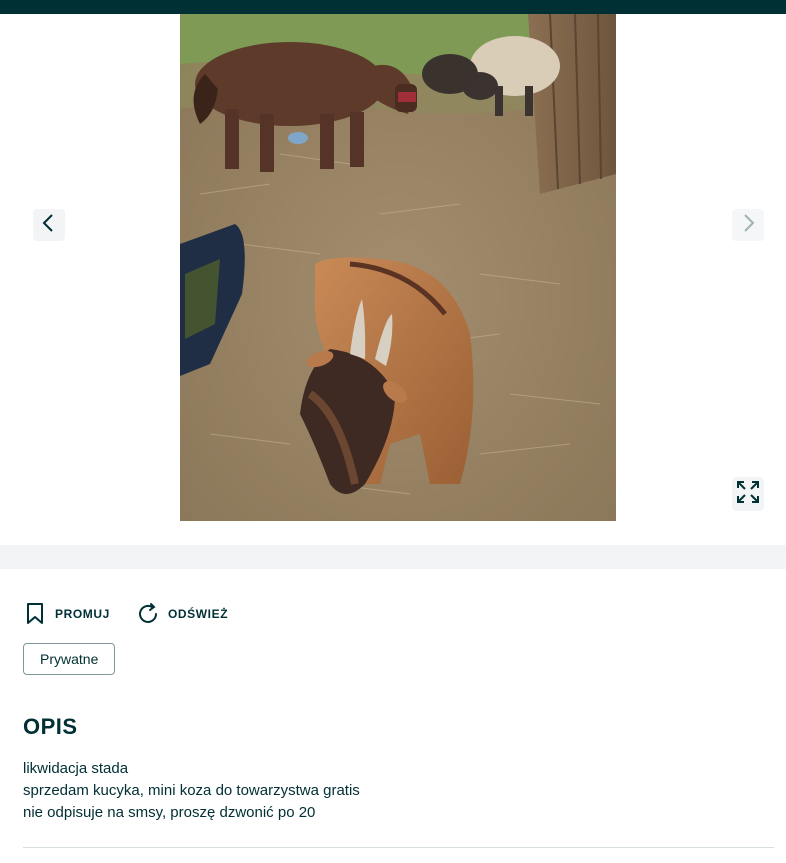  Describe the element at coordinates (35, 614) in the screenshot. I see `bookmark-icon` at that location.